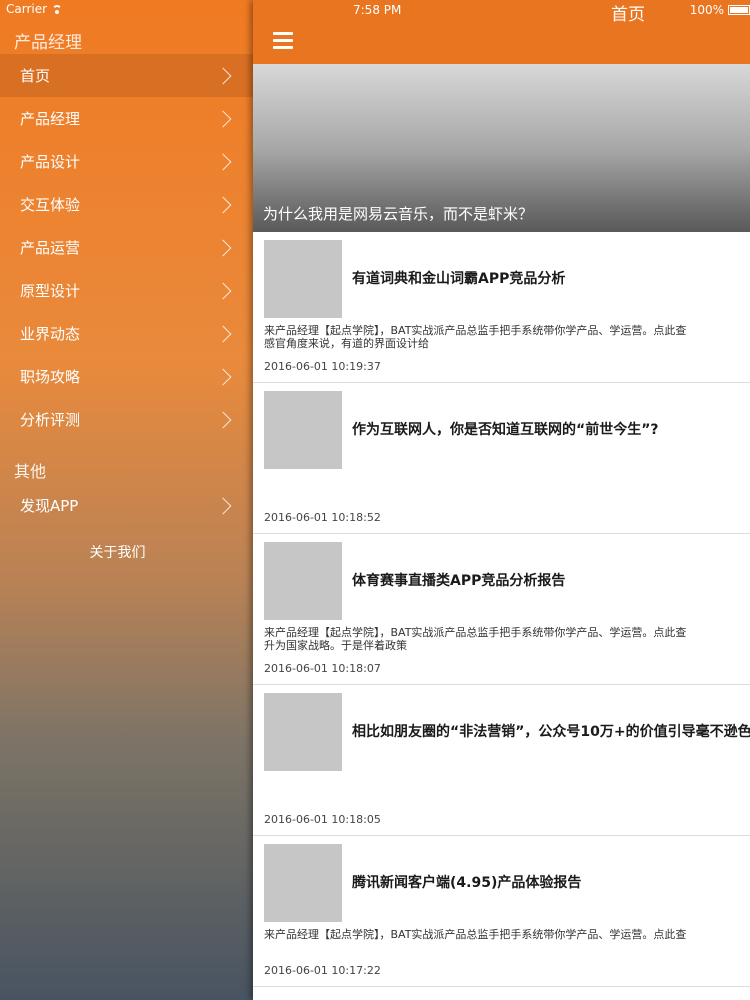  Describe the element at coordinates (459, 279) in the screenshot. I see `article-title: 有道词典和金山词霸APP竞品分析` at that location.